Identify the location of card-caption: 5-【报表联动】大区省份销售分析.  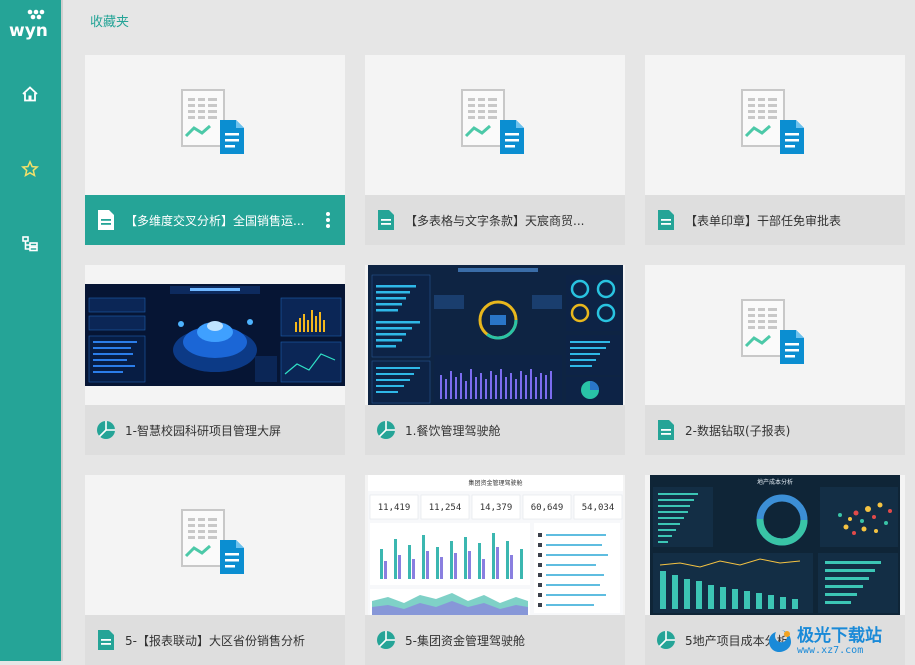
(215, 640).